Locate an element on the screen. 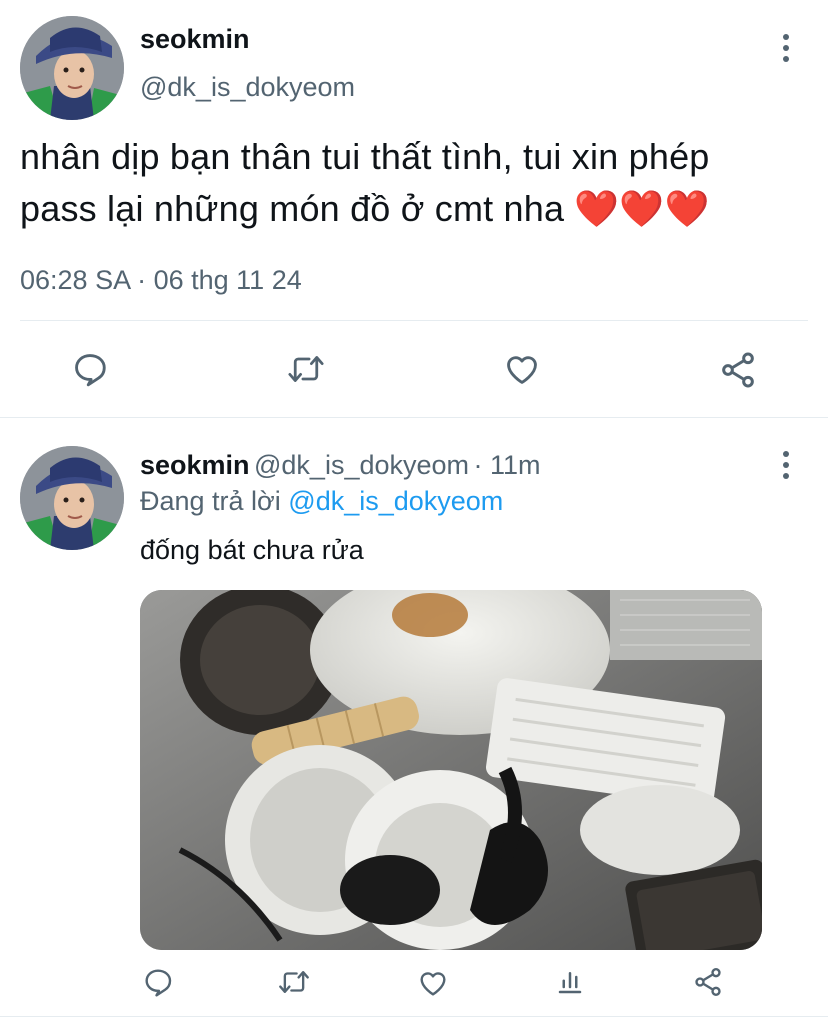  reply-text: đống bát chưa rửa is located at coordinates (252, 550).